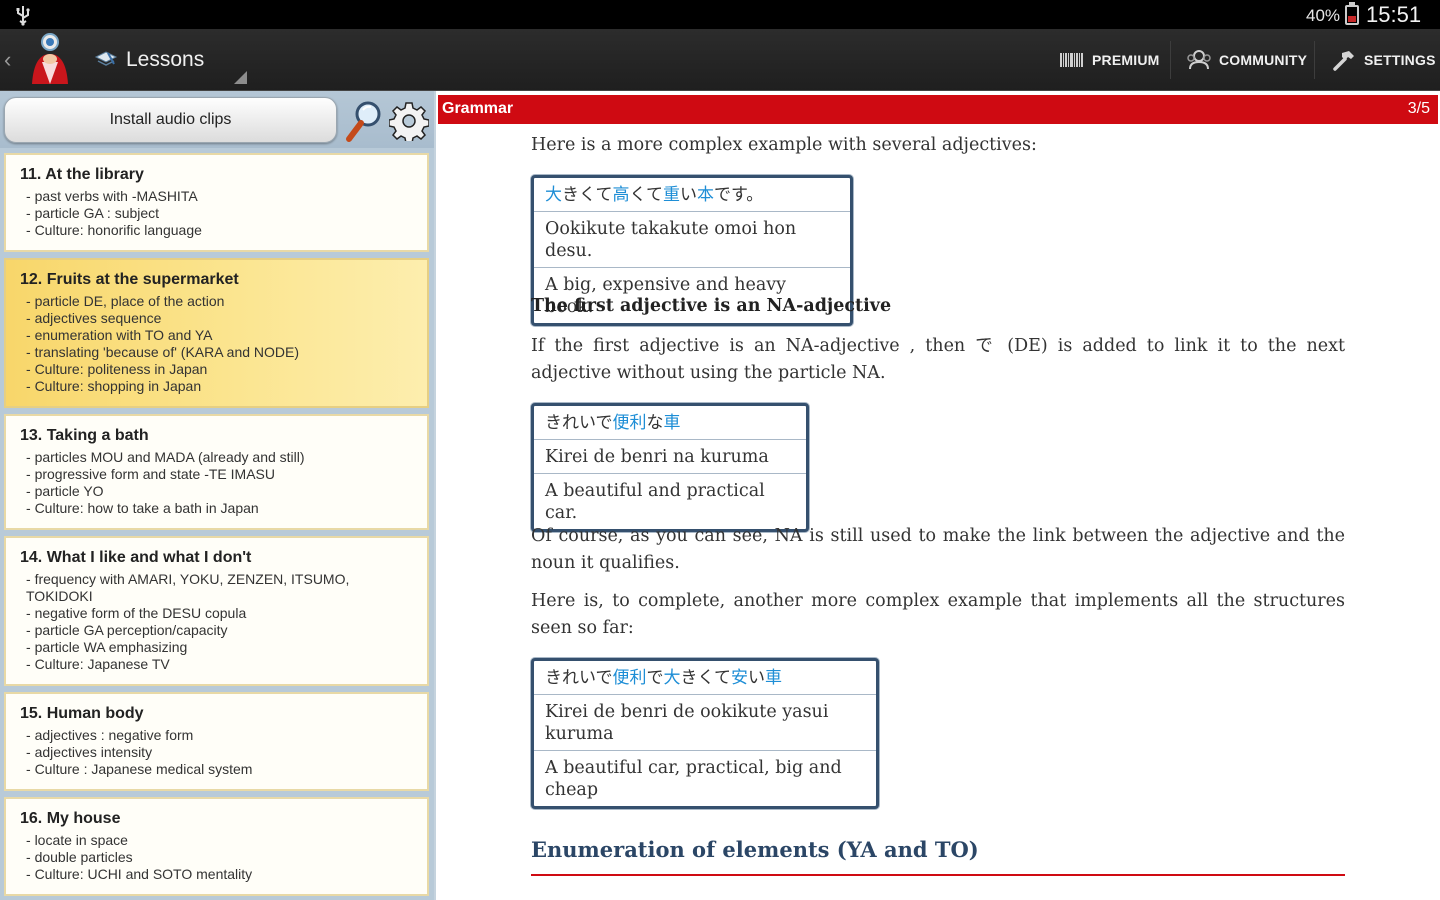  I want to click on lesson-topic: adjectives : negative form, so click(201, 735).